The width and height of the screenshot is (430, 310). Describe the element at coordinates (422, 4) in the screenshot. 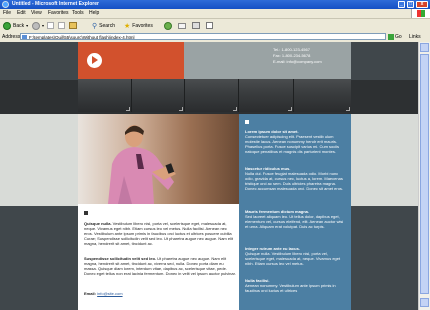

I see `close-button: x` at that location.